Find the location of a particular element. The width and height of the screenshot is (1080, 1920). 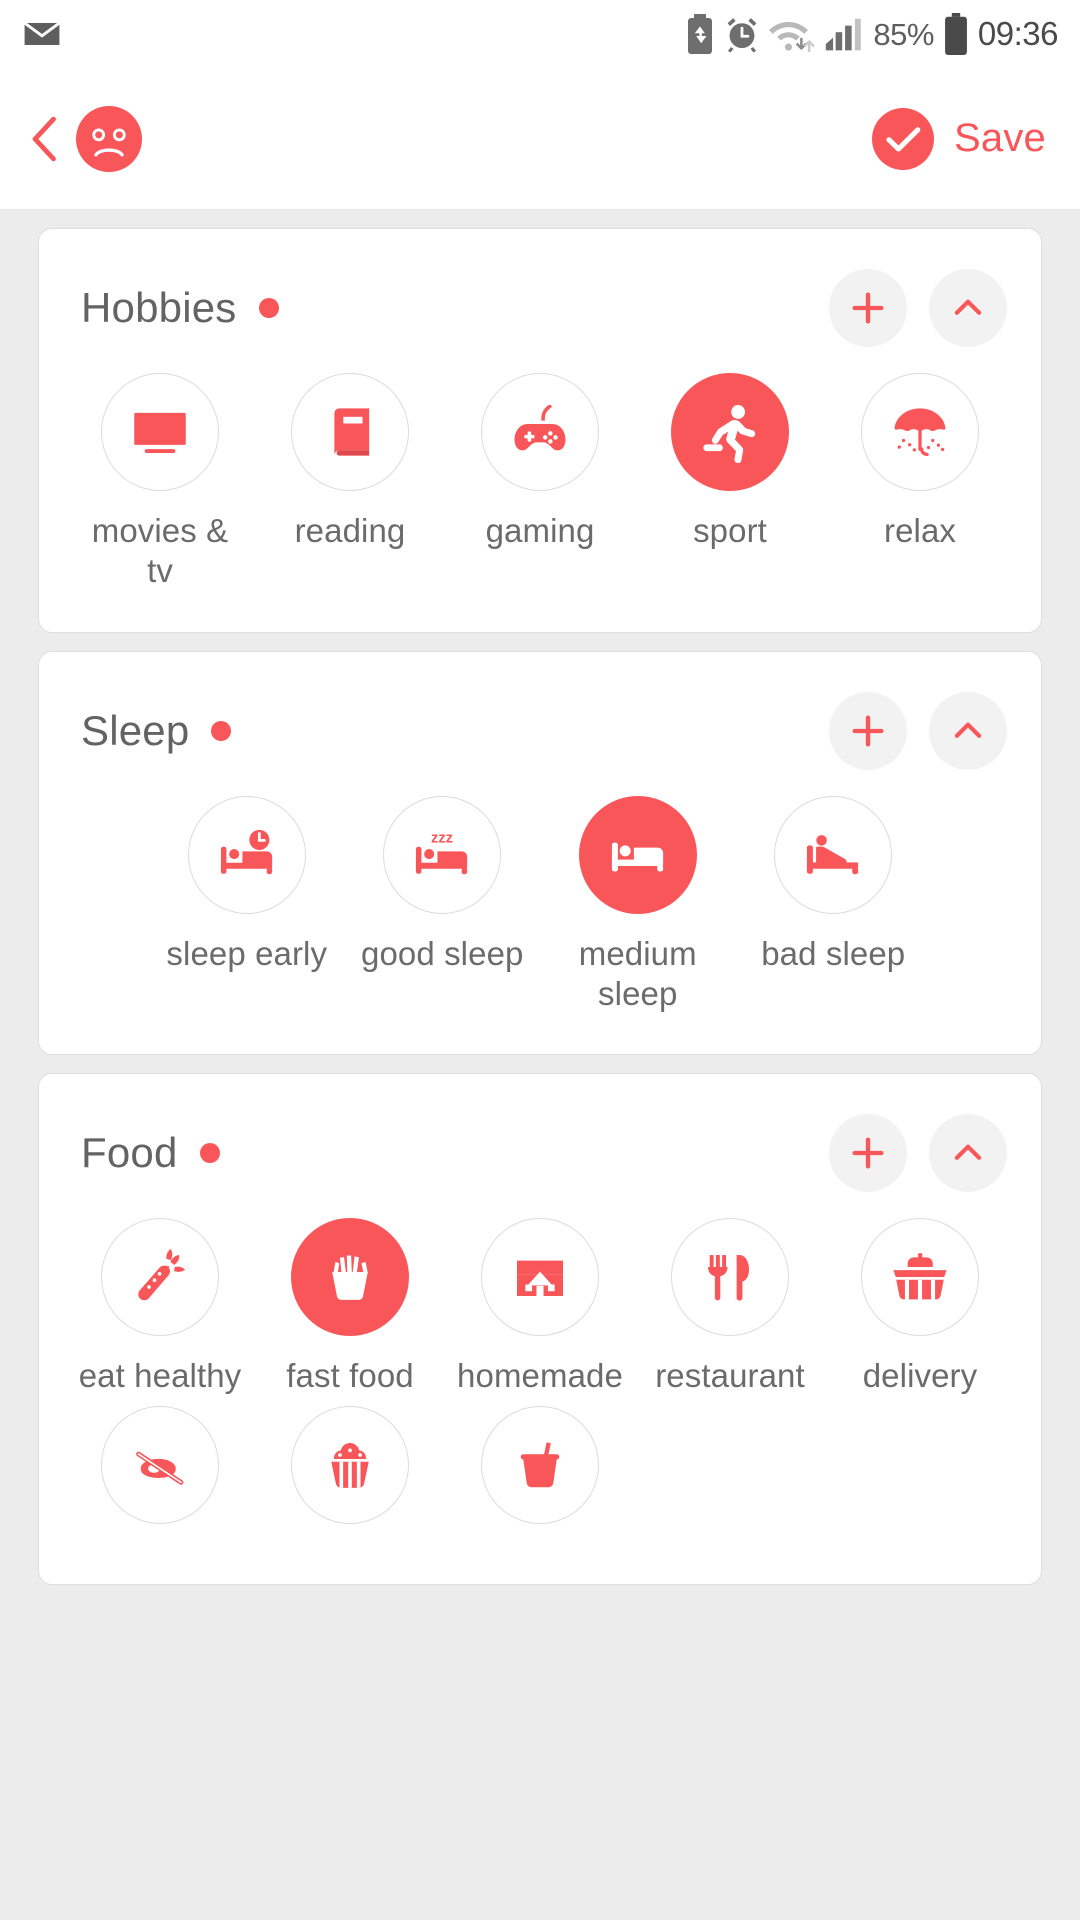

food-label: delivery is located at coordinates (920, 1375).